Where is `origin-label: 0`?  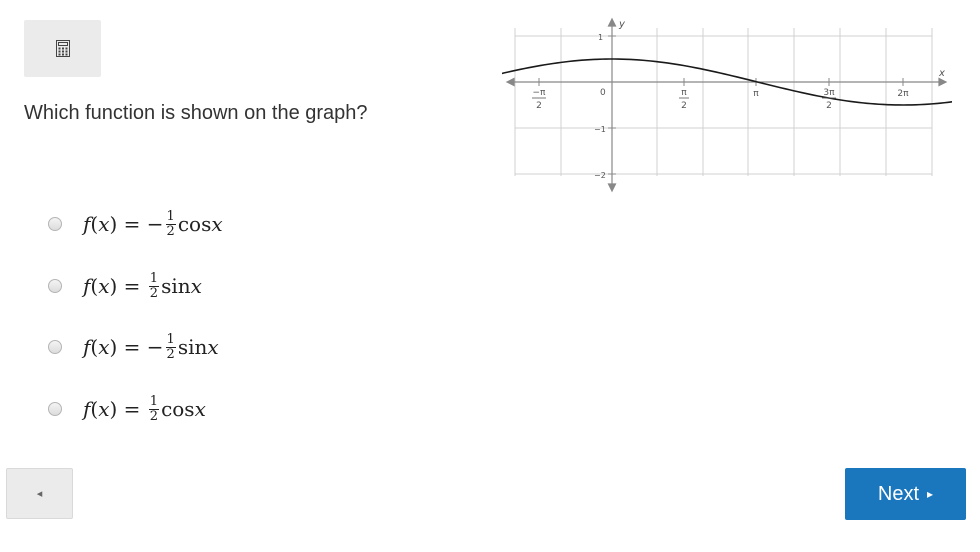
origin-label: 0 is located at coordinates (603, 93).